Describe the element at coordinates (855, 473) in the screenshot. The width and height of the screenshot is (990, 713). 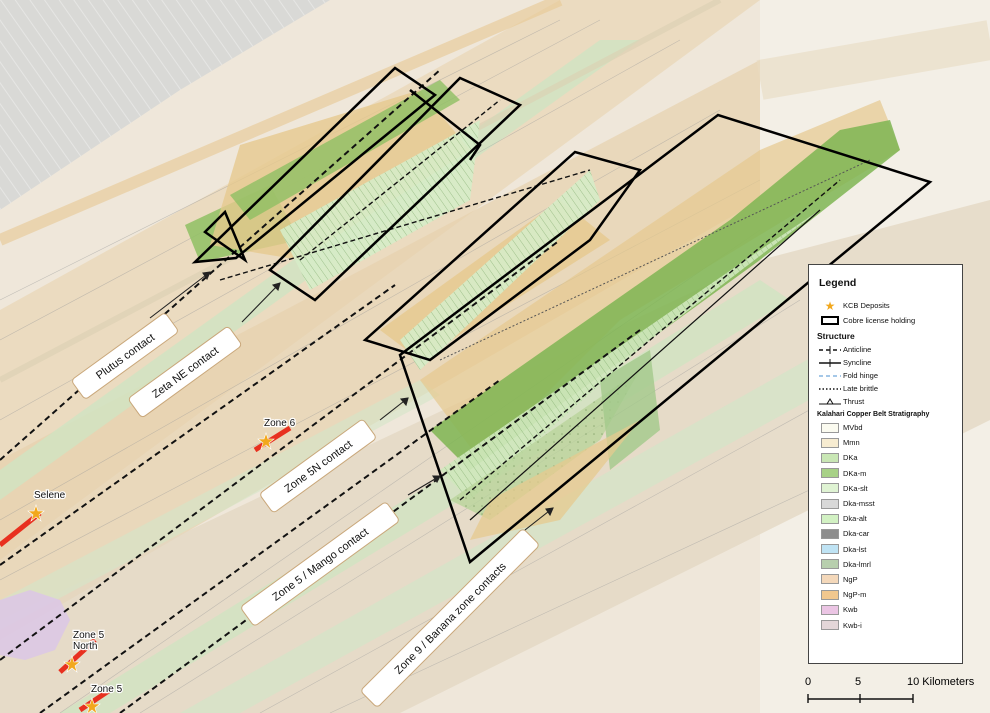
I see `strat-label: DKa-m` at that location.